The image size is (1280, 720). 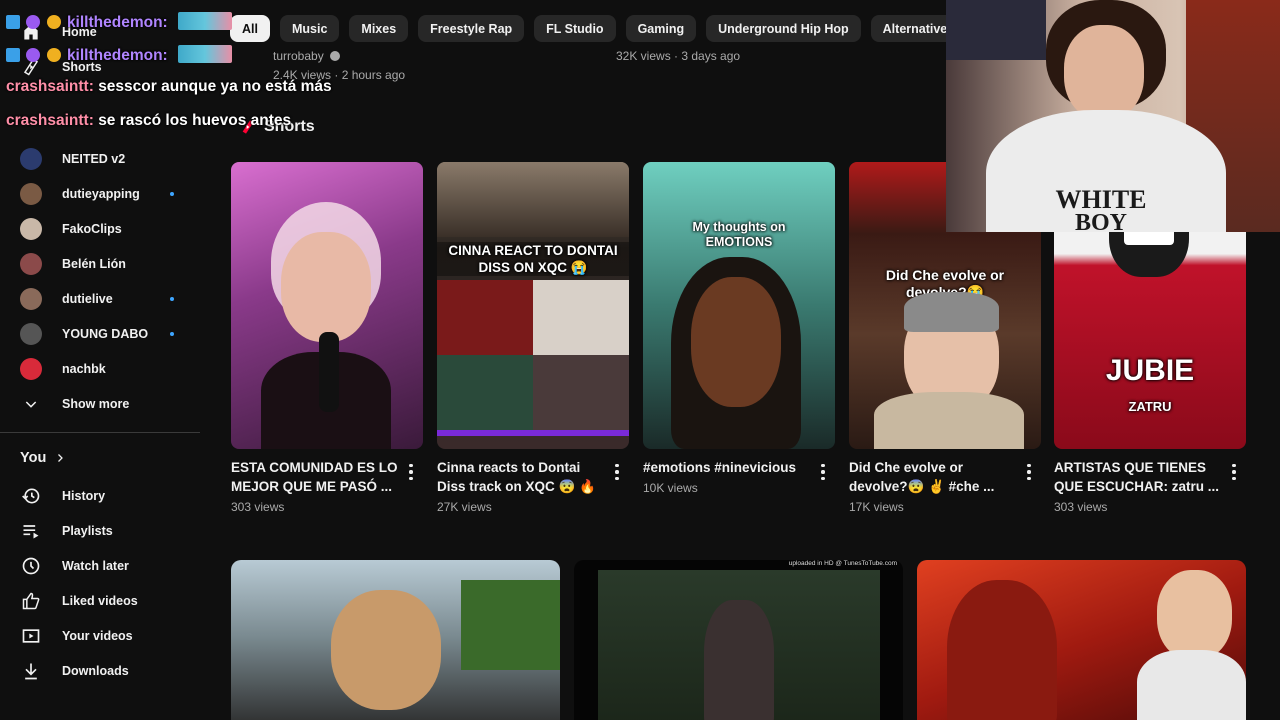 I want to click on channel-name-text: turrobaby, so click(x=298, y=56).